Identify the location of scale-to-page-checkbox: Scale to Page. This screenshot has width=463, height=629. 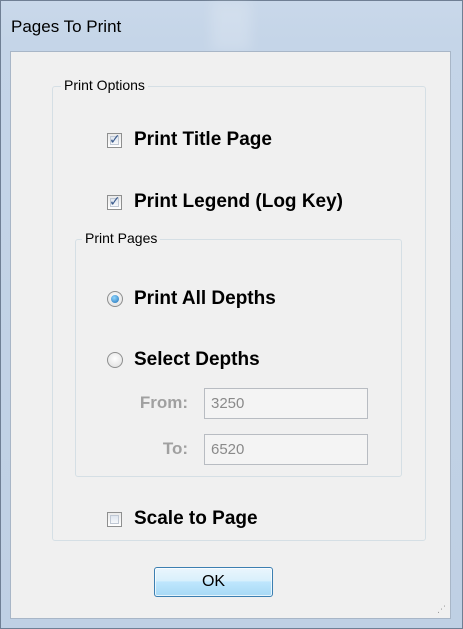
(182, 519).